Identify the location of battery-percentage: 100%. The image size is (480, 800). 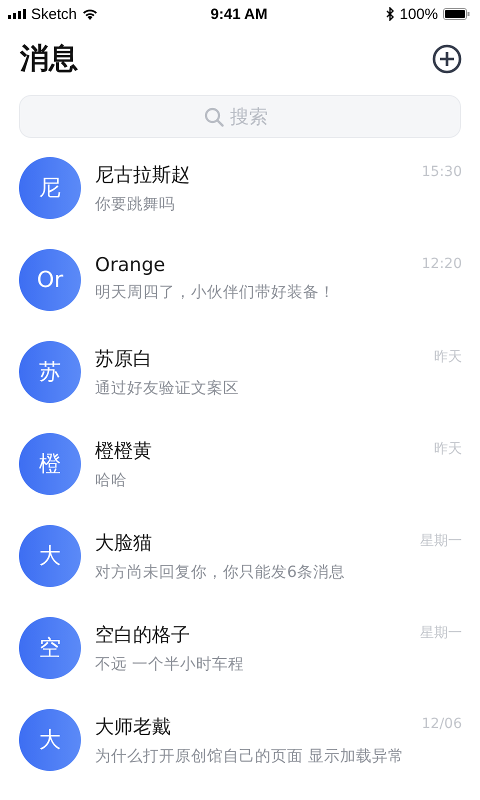
(419, 14).